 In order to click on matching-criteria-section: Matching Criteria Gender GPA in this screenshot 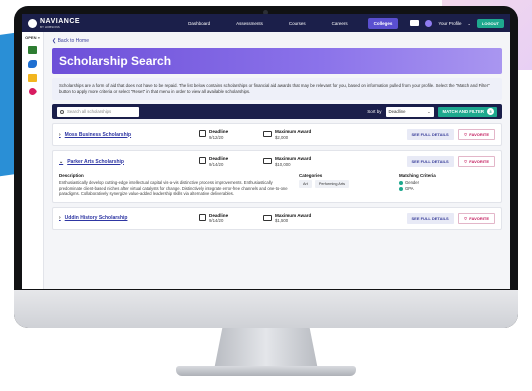, I will do `click(447, 185)`.